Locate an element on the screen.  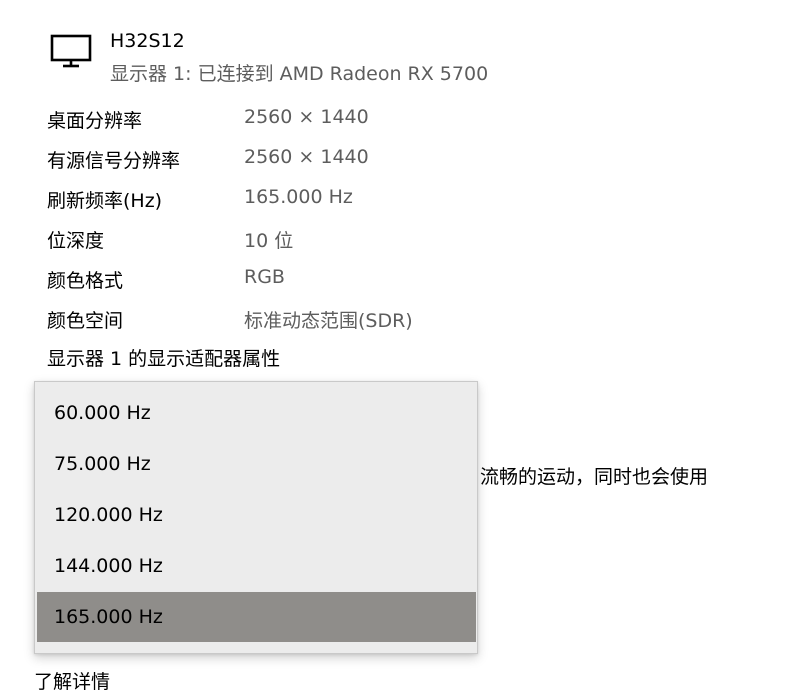
property-row-desktop-resolution: 桌面分辨率 2560 × 1440 is located at coordinates (407, 121).